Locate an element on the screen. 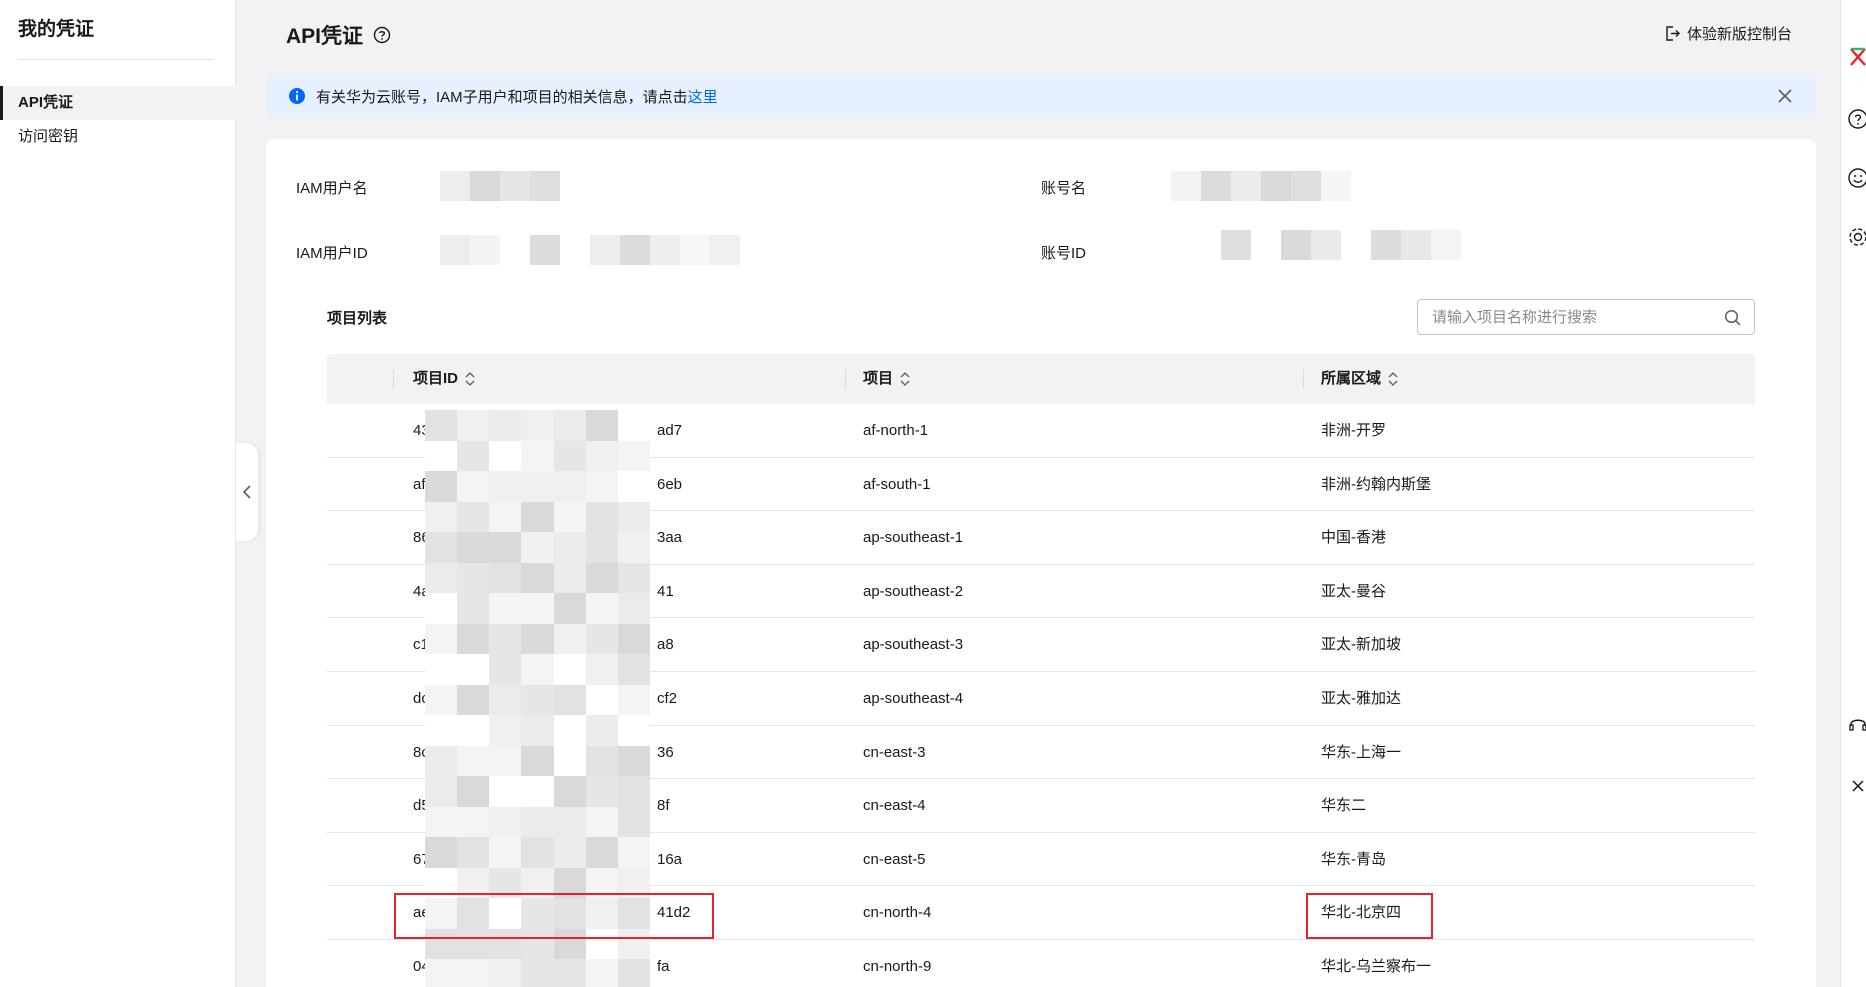 The height and width of the screenshot is (987, 1866). project-region: 华东-青岛 is located at coordinates (1353, 859).